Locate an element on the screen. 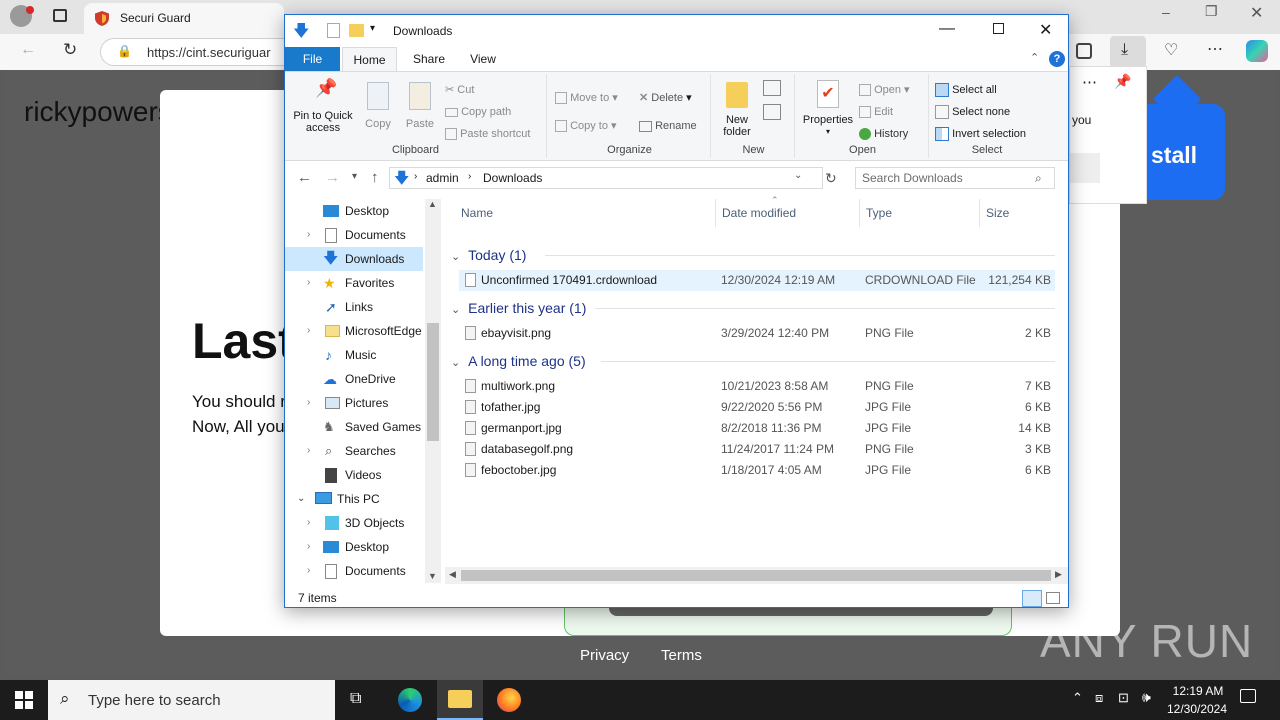 This screenshot has height=720, width=1280. clock-time: 12:19 AM is located at coordinates (1198, 691).